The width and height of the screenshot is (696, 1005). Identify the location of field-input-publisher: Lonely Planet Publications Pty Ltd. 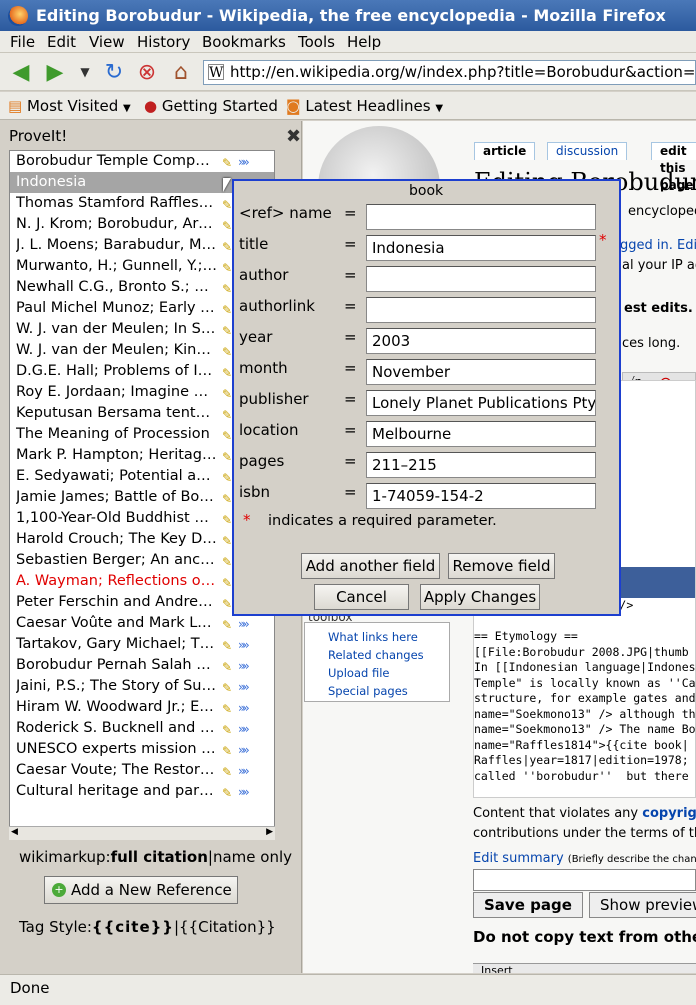
(481, 403).